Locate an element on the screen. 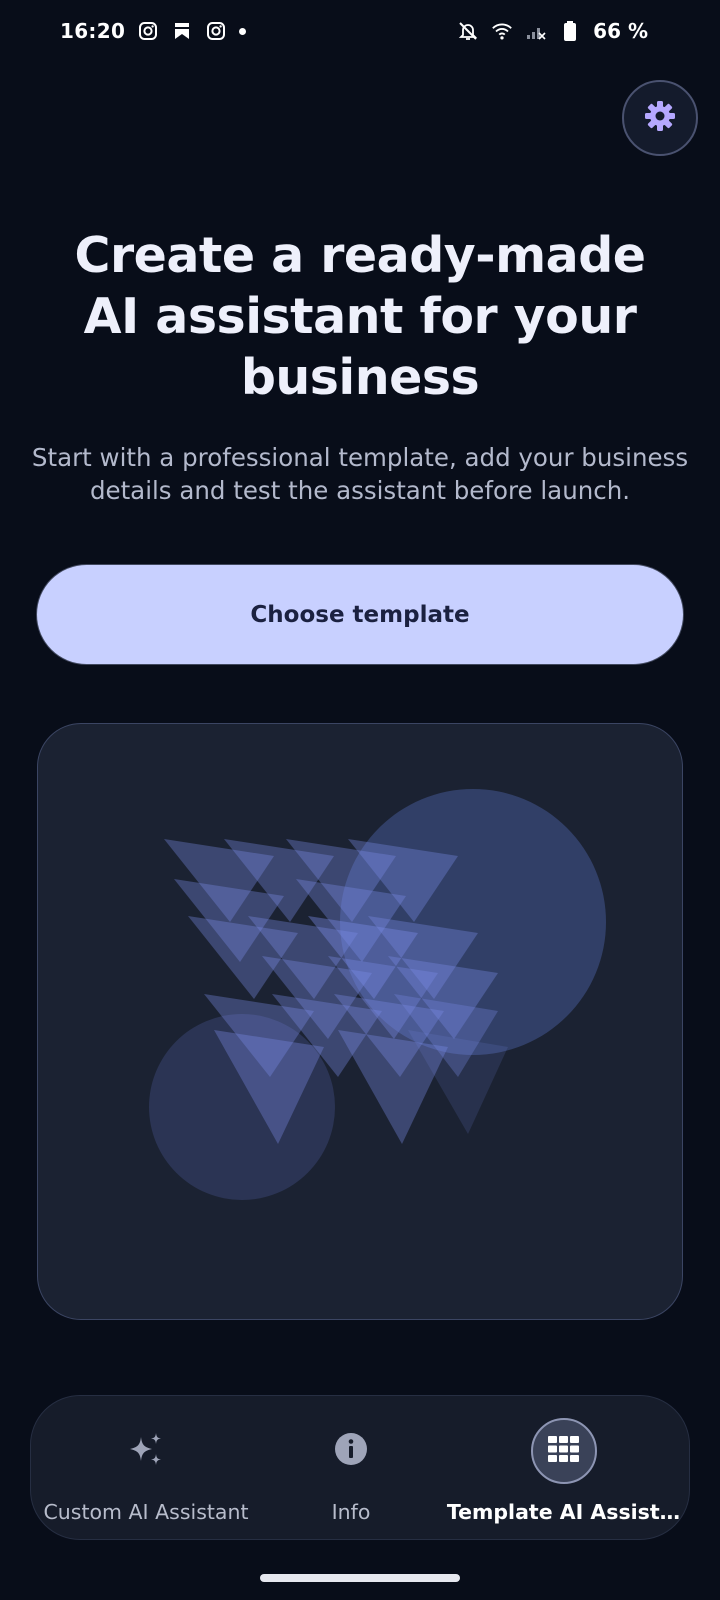  settings-button is located at coordinates (660, 118).